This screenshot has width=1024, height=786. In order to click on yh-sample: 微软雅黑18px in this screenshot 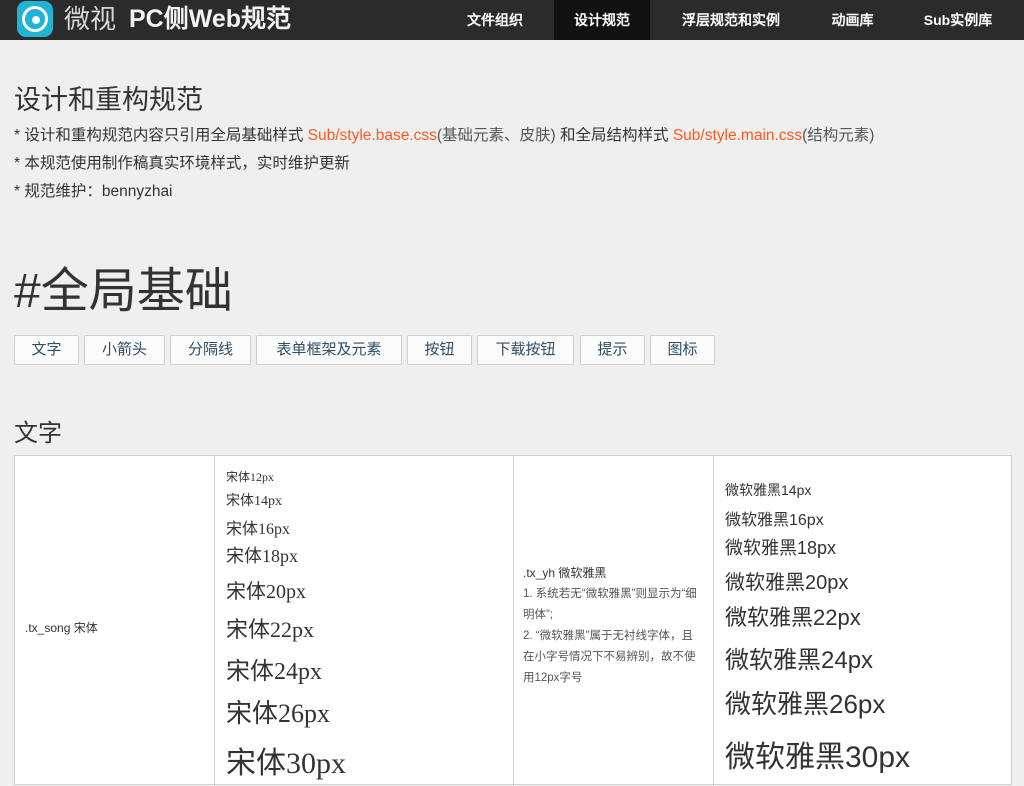, I will do `click(781, 548)`.